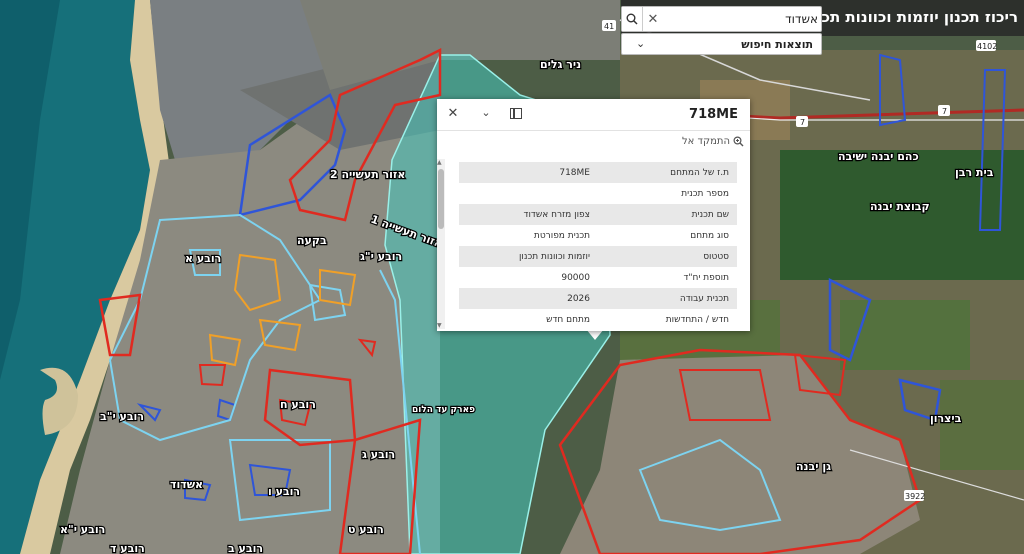 The image size is (1024, 554). Describe the element at coordinates (528, 298) in the screenshot. I see `attr-value: 2026` at that location.